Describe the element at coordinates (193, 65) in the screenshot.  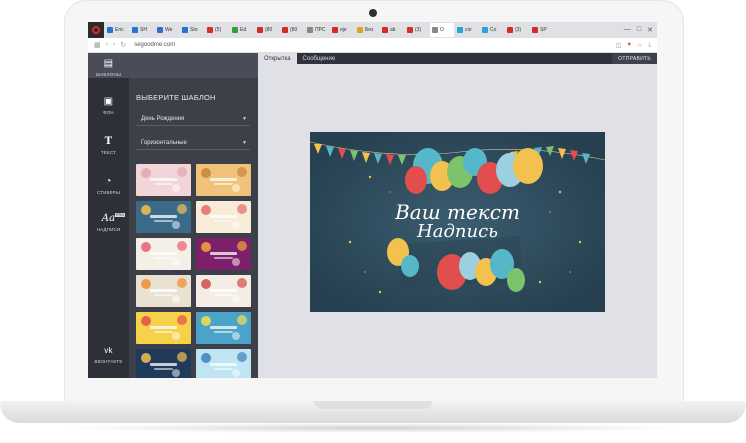
I see `panel-header` at that location.